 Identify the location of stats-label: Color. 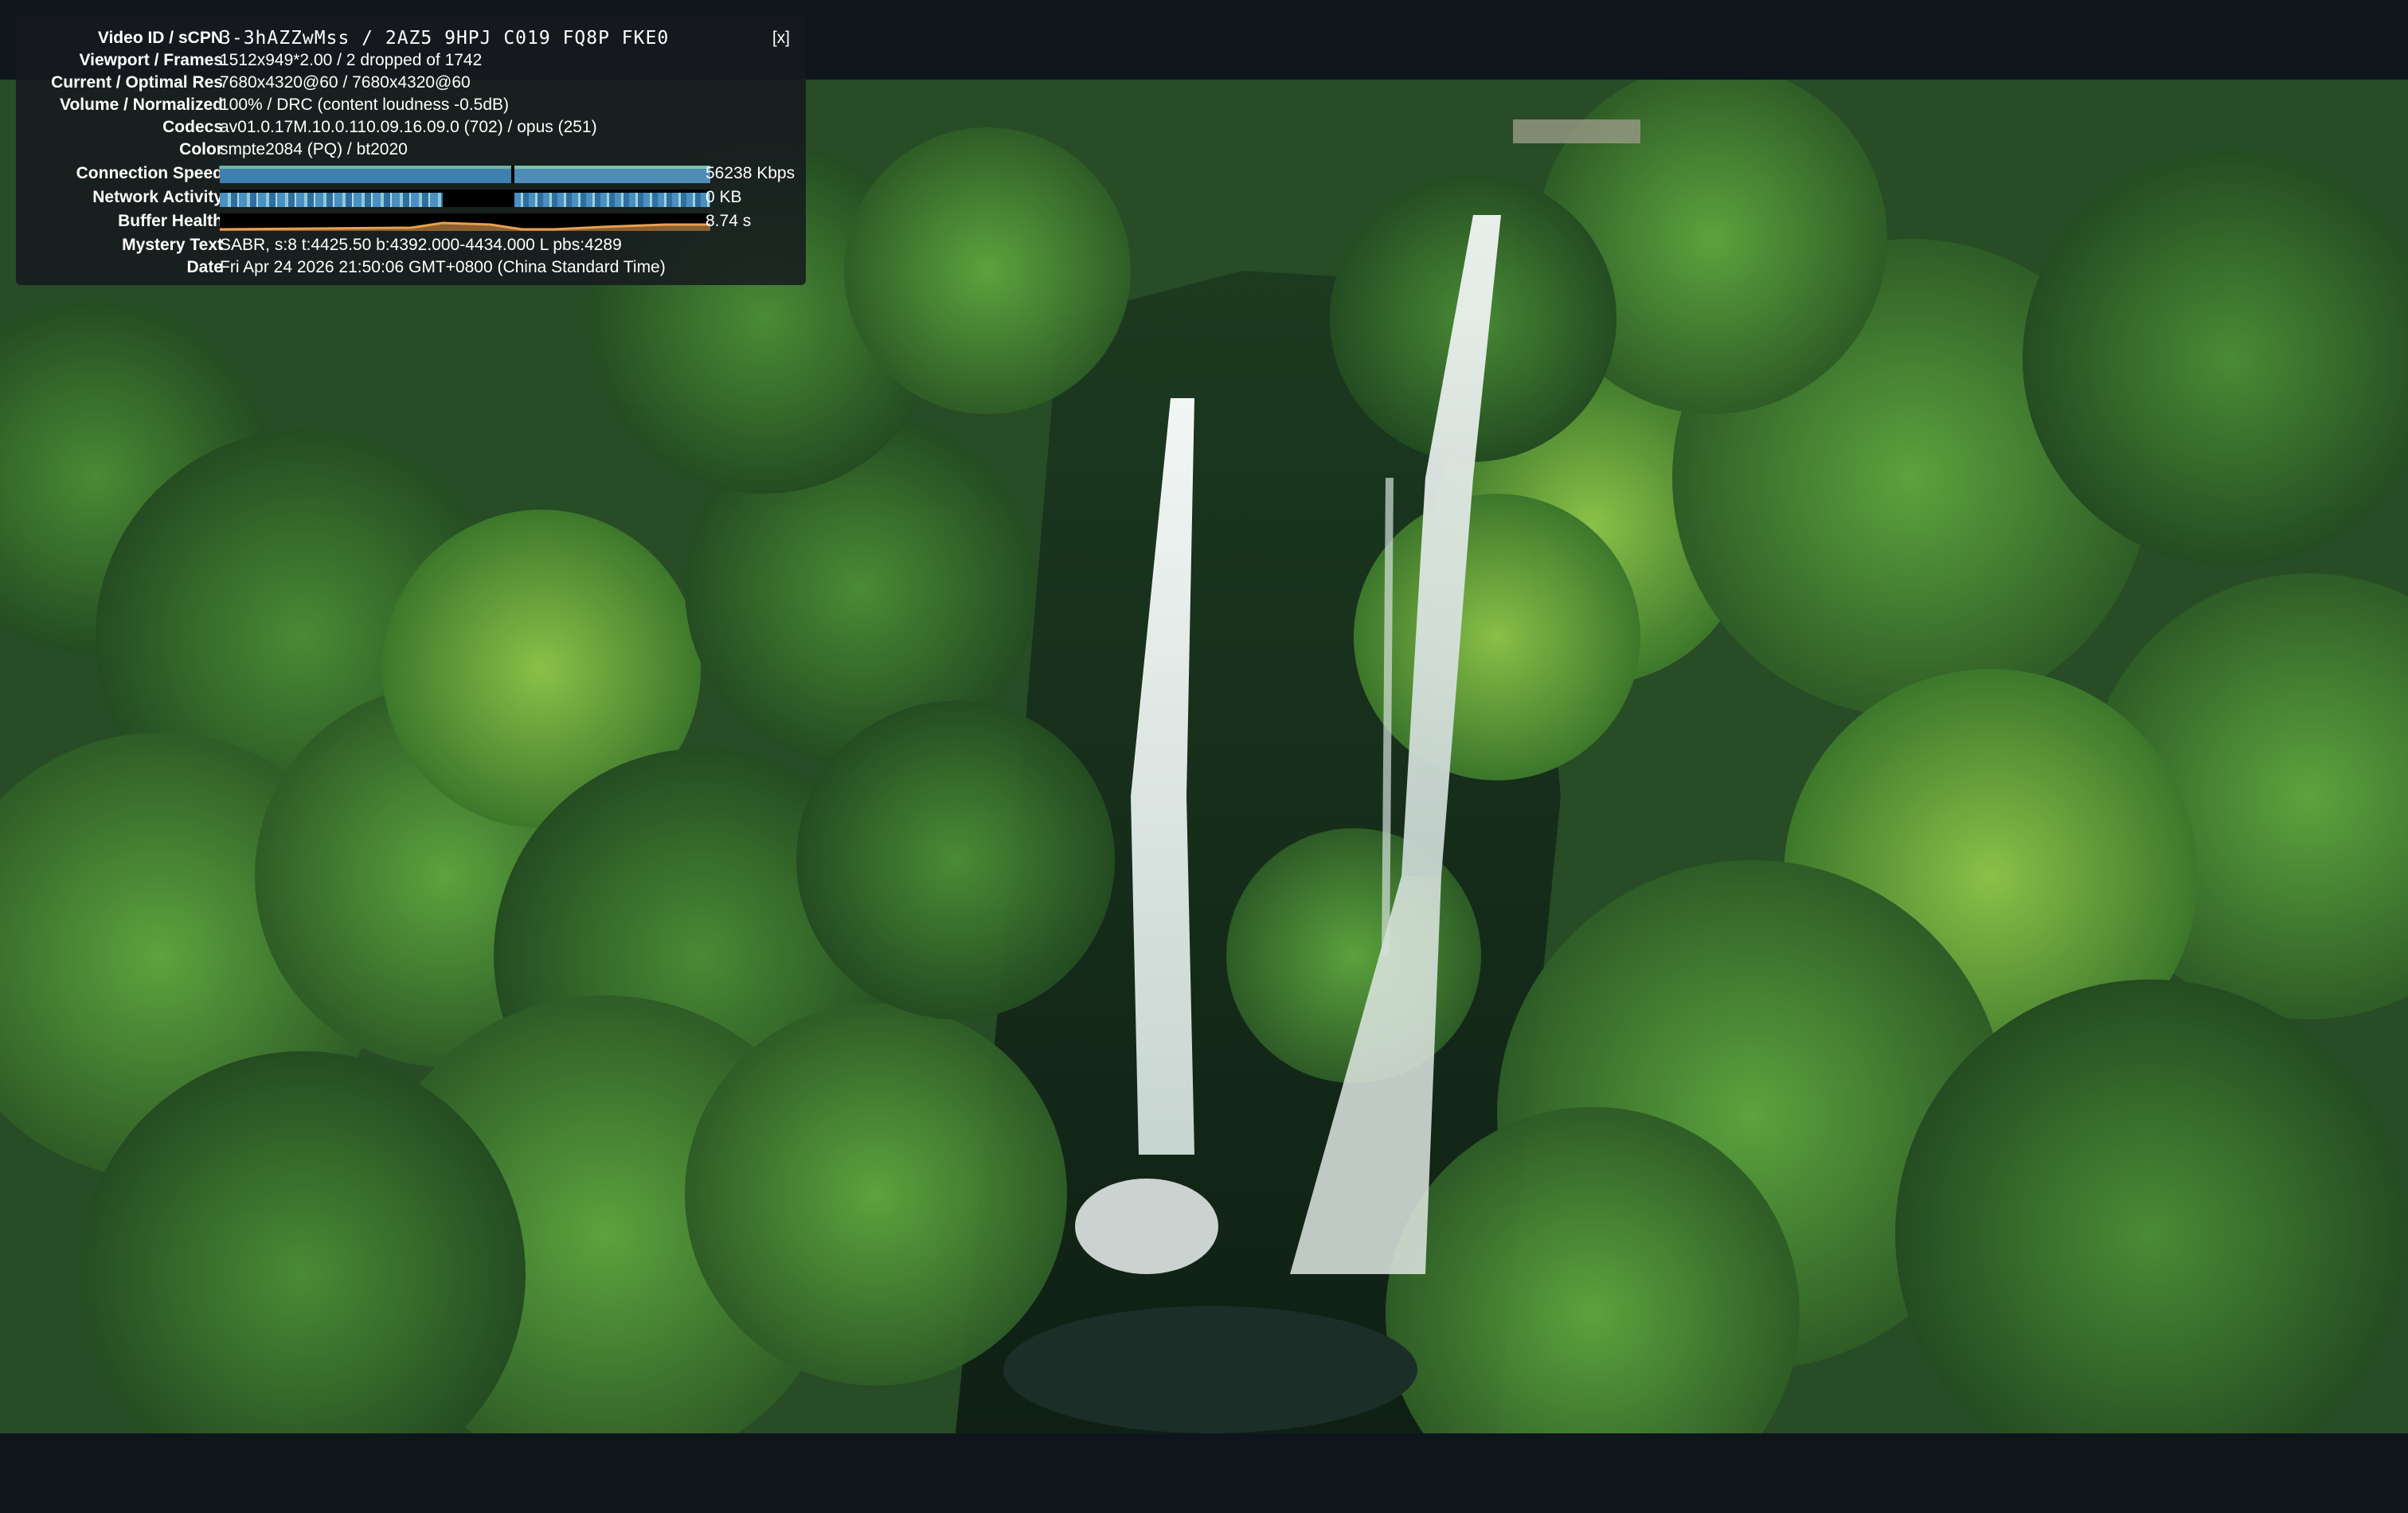
(201, 149).